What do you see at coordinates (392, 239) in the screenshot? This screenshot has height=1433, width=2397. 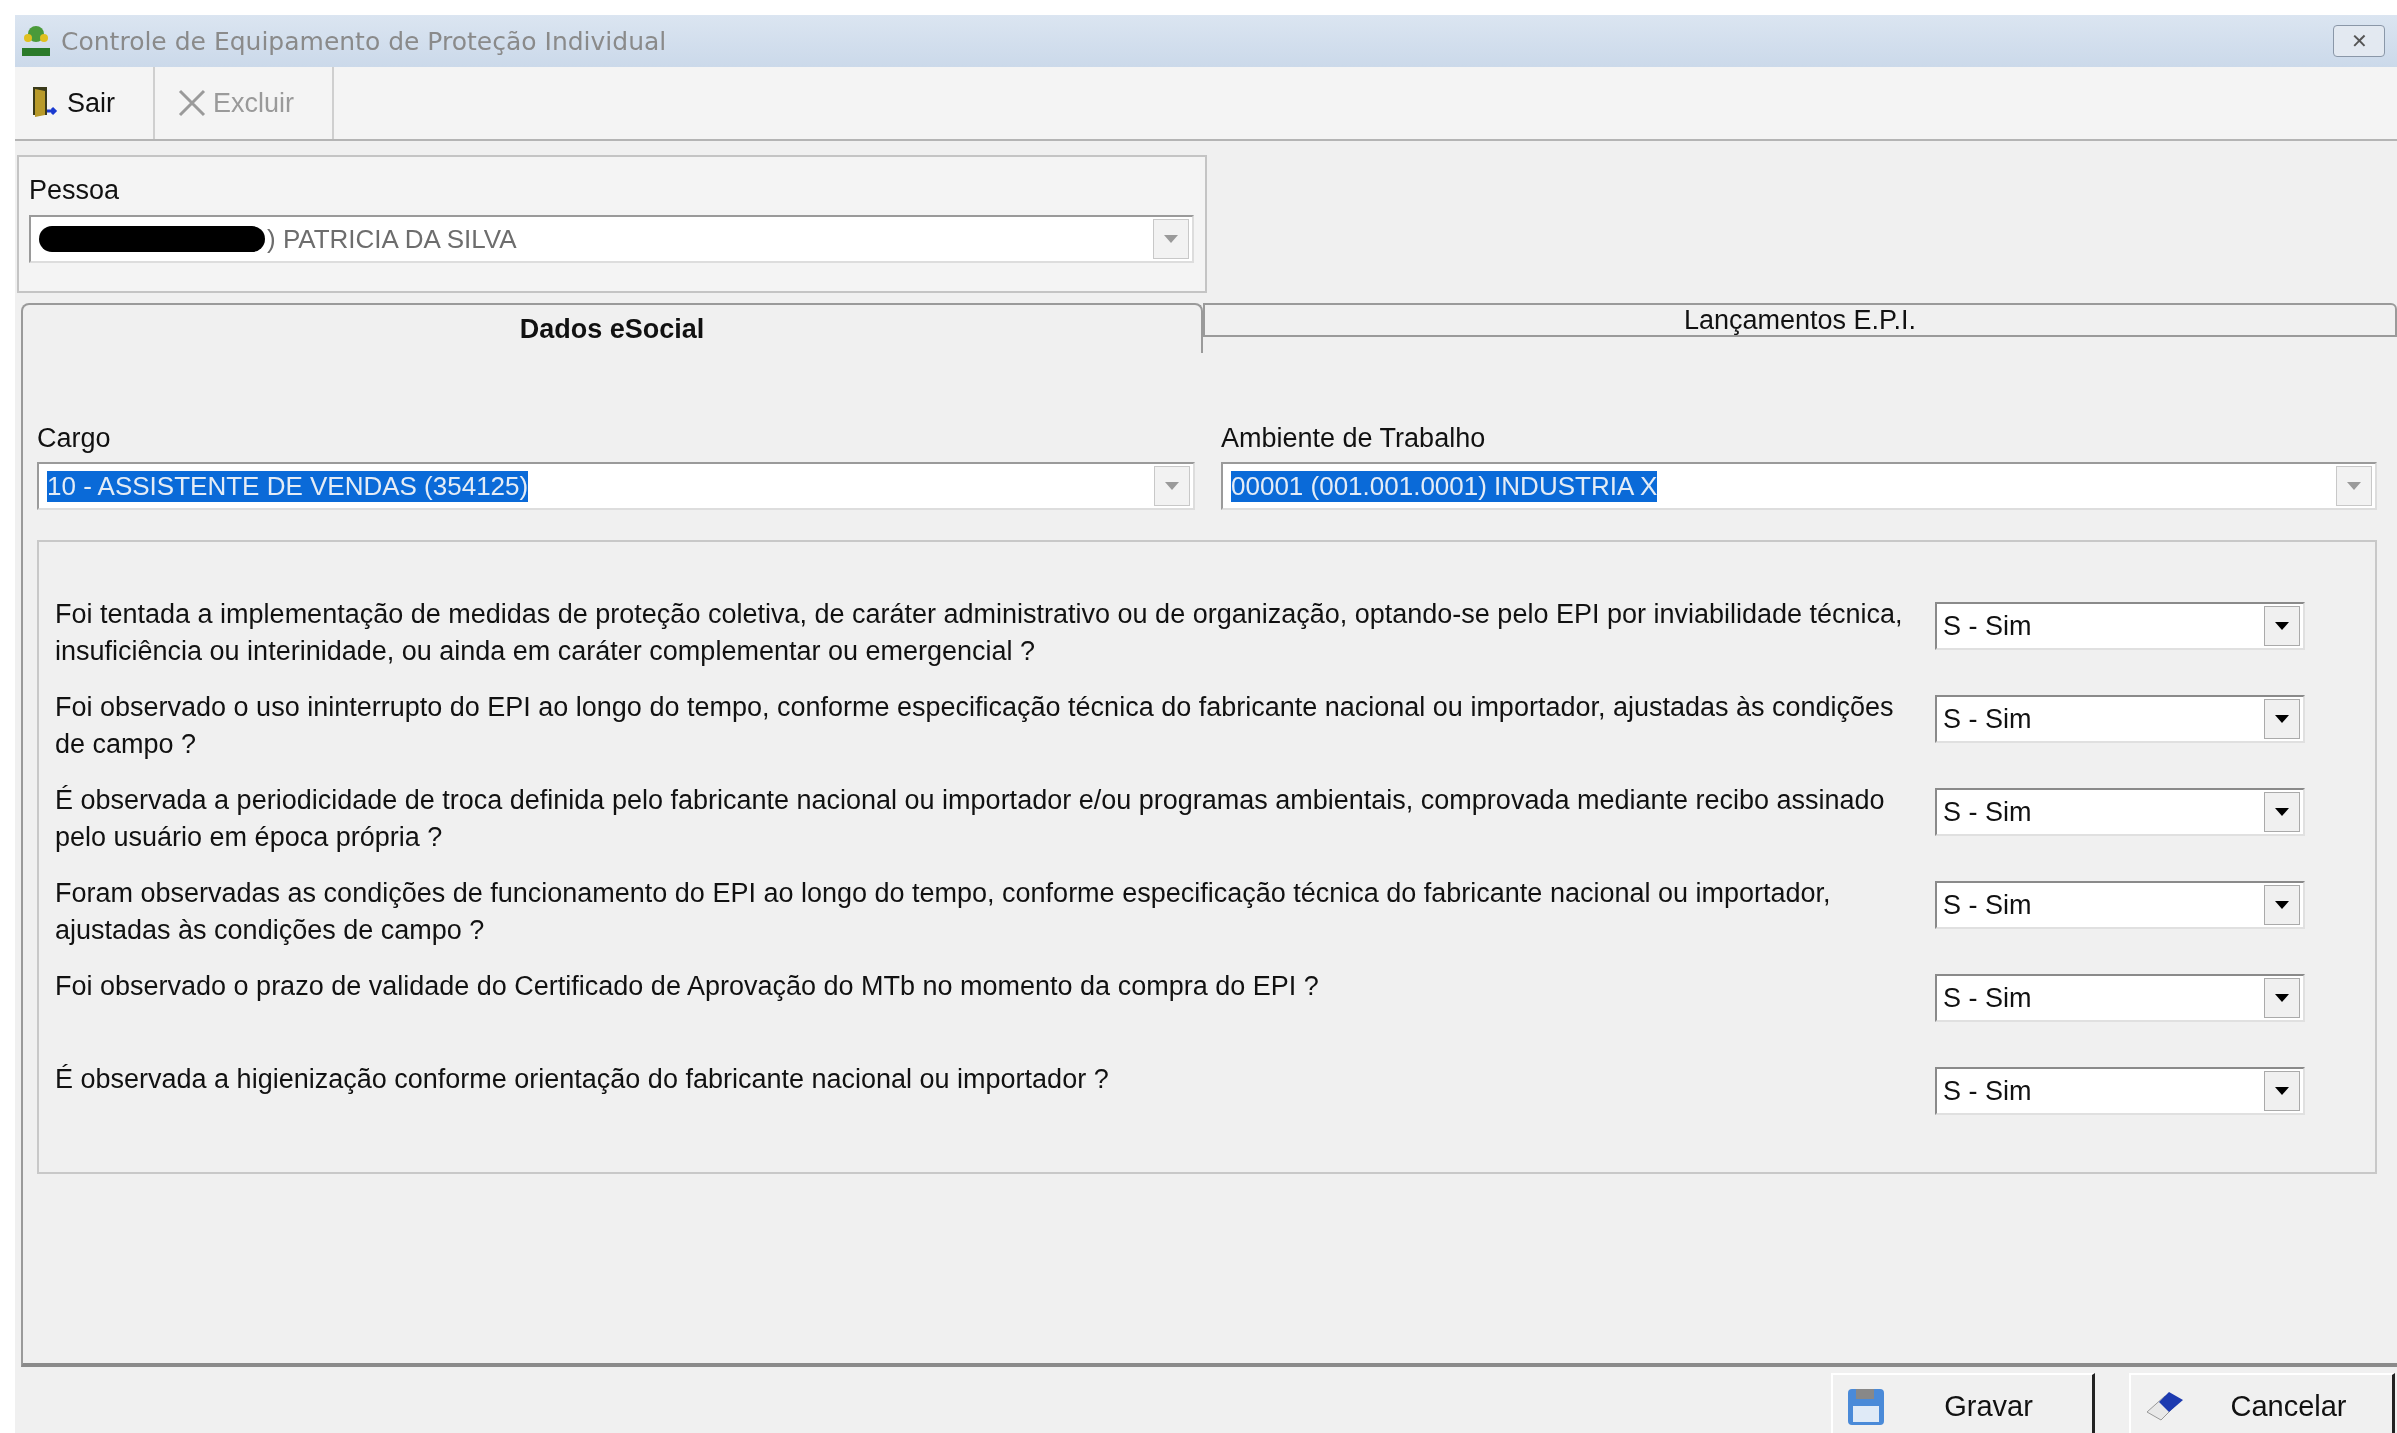 I see `field-value: ) PATRICIA DA SILVA` at bounding box center [392, 239].